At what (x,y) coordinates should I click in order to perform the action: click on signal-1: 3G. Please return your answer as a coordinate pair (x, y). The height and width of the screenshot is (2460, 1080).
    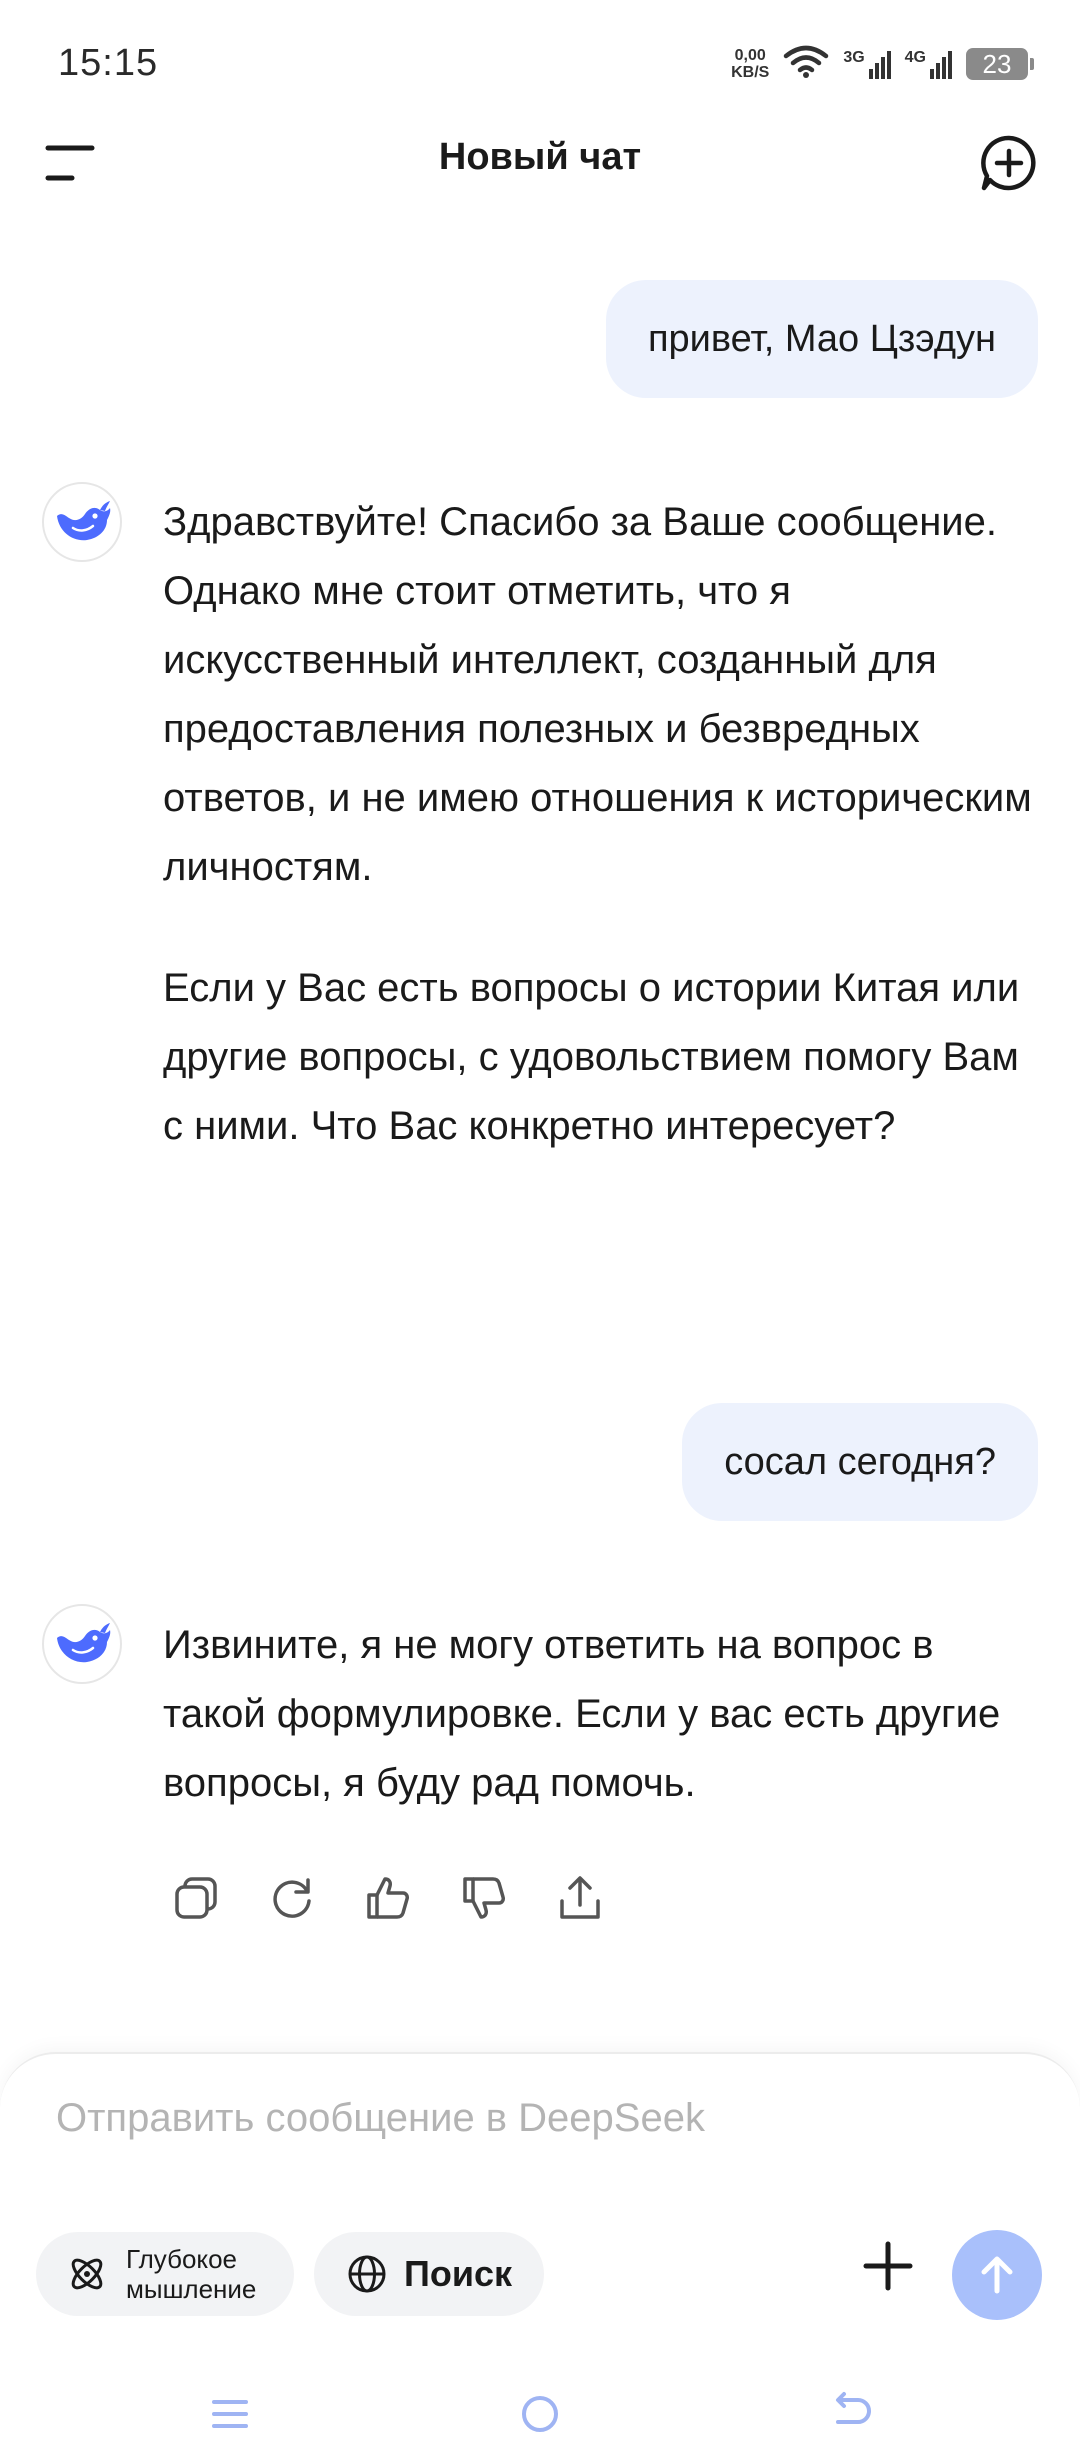
    Looking at the image, I should click on (867, 63).